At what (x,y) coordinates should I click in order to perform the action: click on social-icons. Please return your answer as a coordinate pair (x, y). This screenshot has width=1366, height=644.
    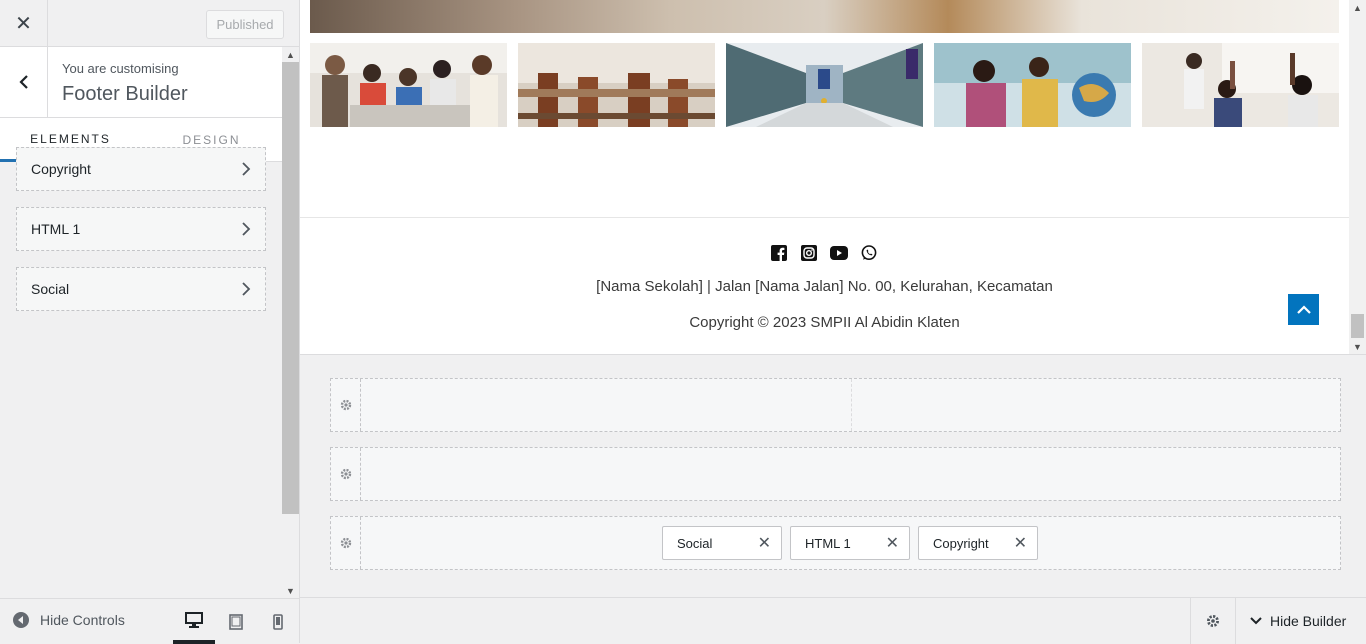
    Looking at the image, I should click on (824, 253).